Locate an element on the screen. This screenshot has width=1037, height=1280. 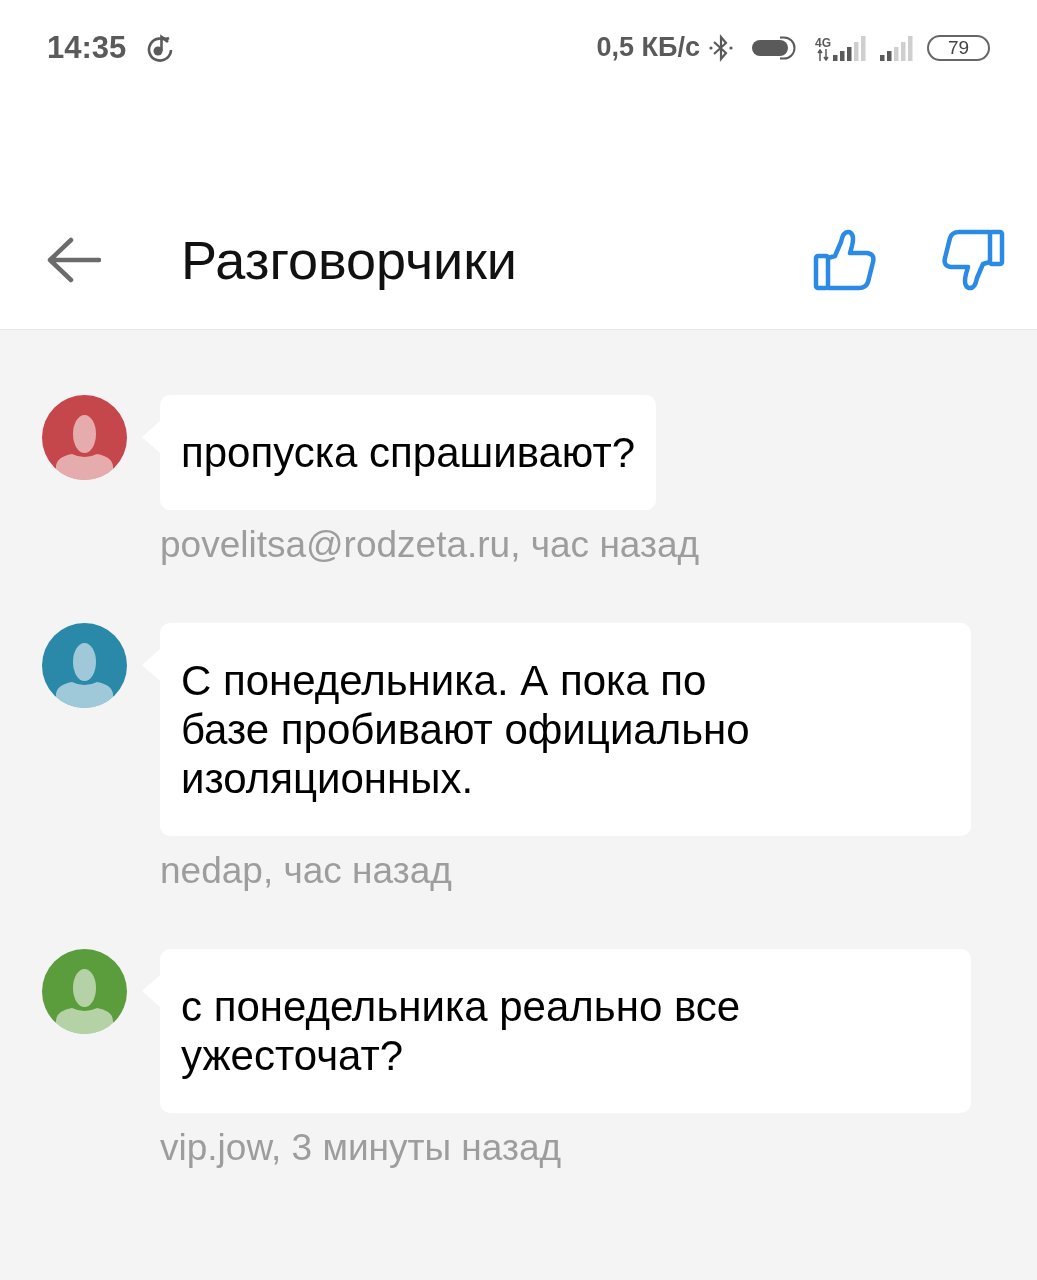
message-text: С понедельника. А пока по базе пробивают официально изоляционных. is located at coordinates (466, 729).